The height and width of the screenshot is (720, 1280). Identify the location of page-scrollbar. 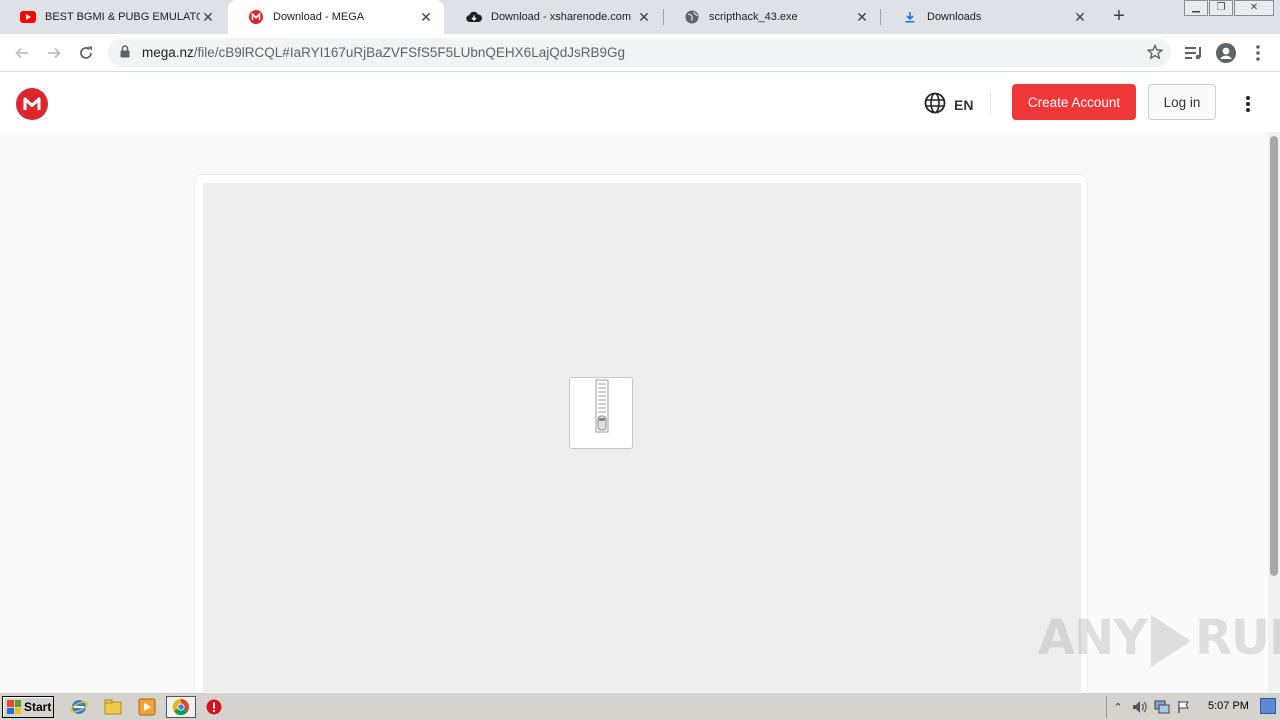
(1274, 412).